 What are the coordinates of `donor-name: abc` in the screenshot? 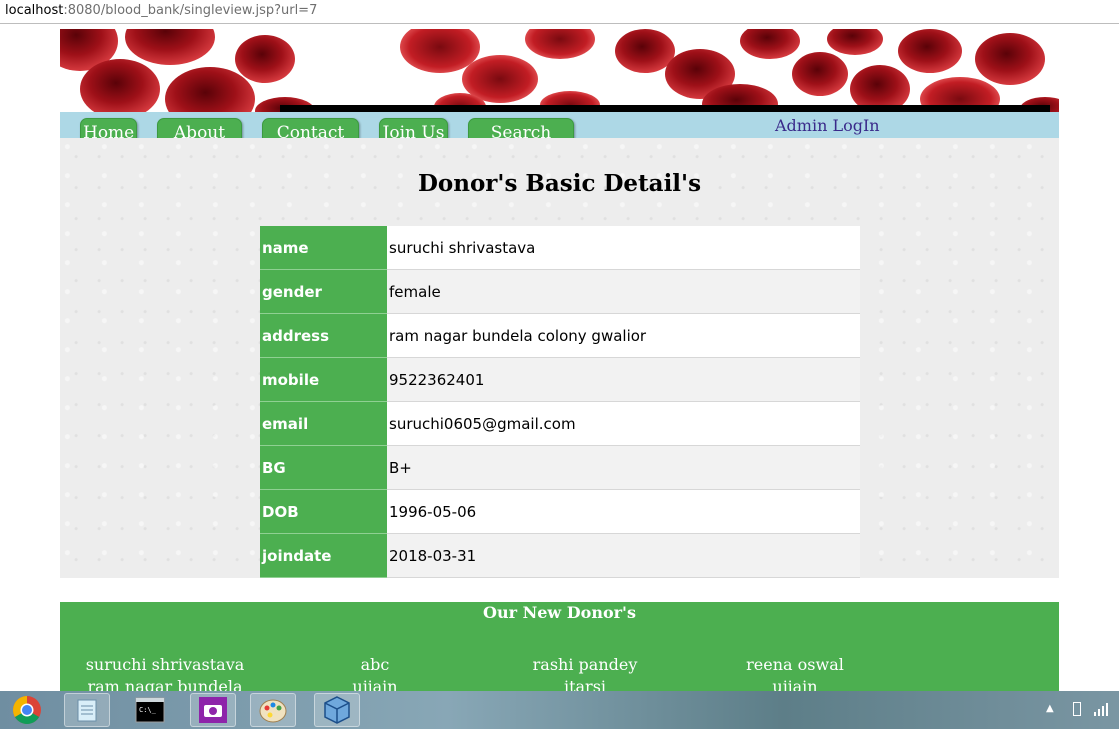 It's located at (375, 664).